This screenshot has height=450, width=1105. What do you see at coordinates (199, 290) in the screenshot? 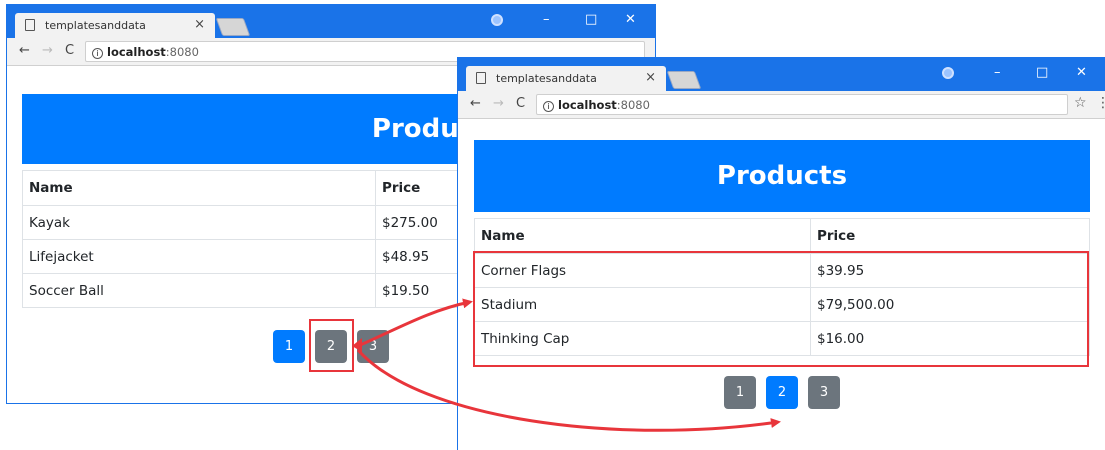
I see `product-name: Soccer Ball` at bounding box center [199, 290].